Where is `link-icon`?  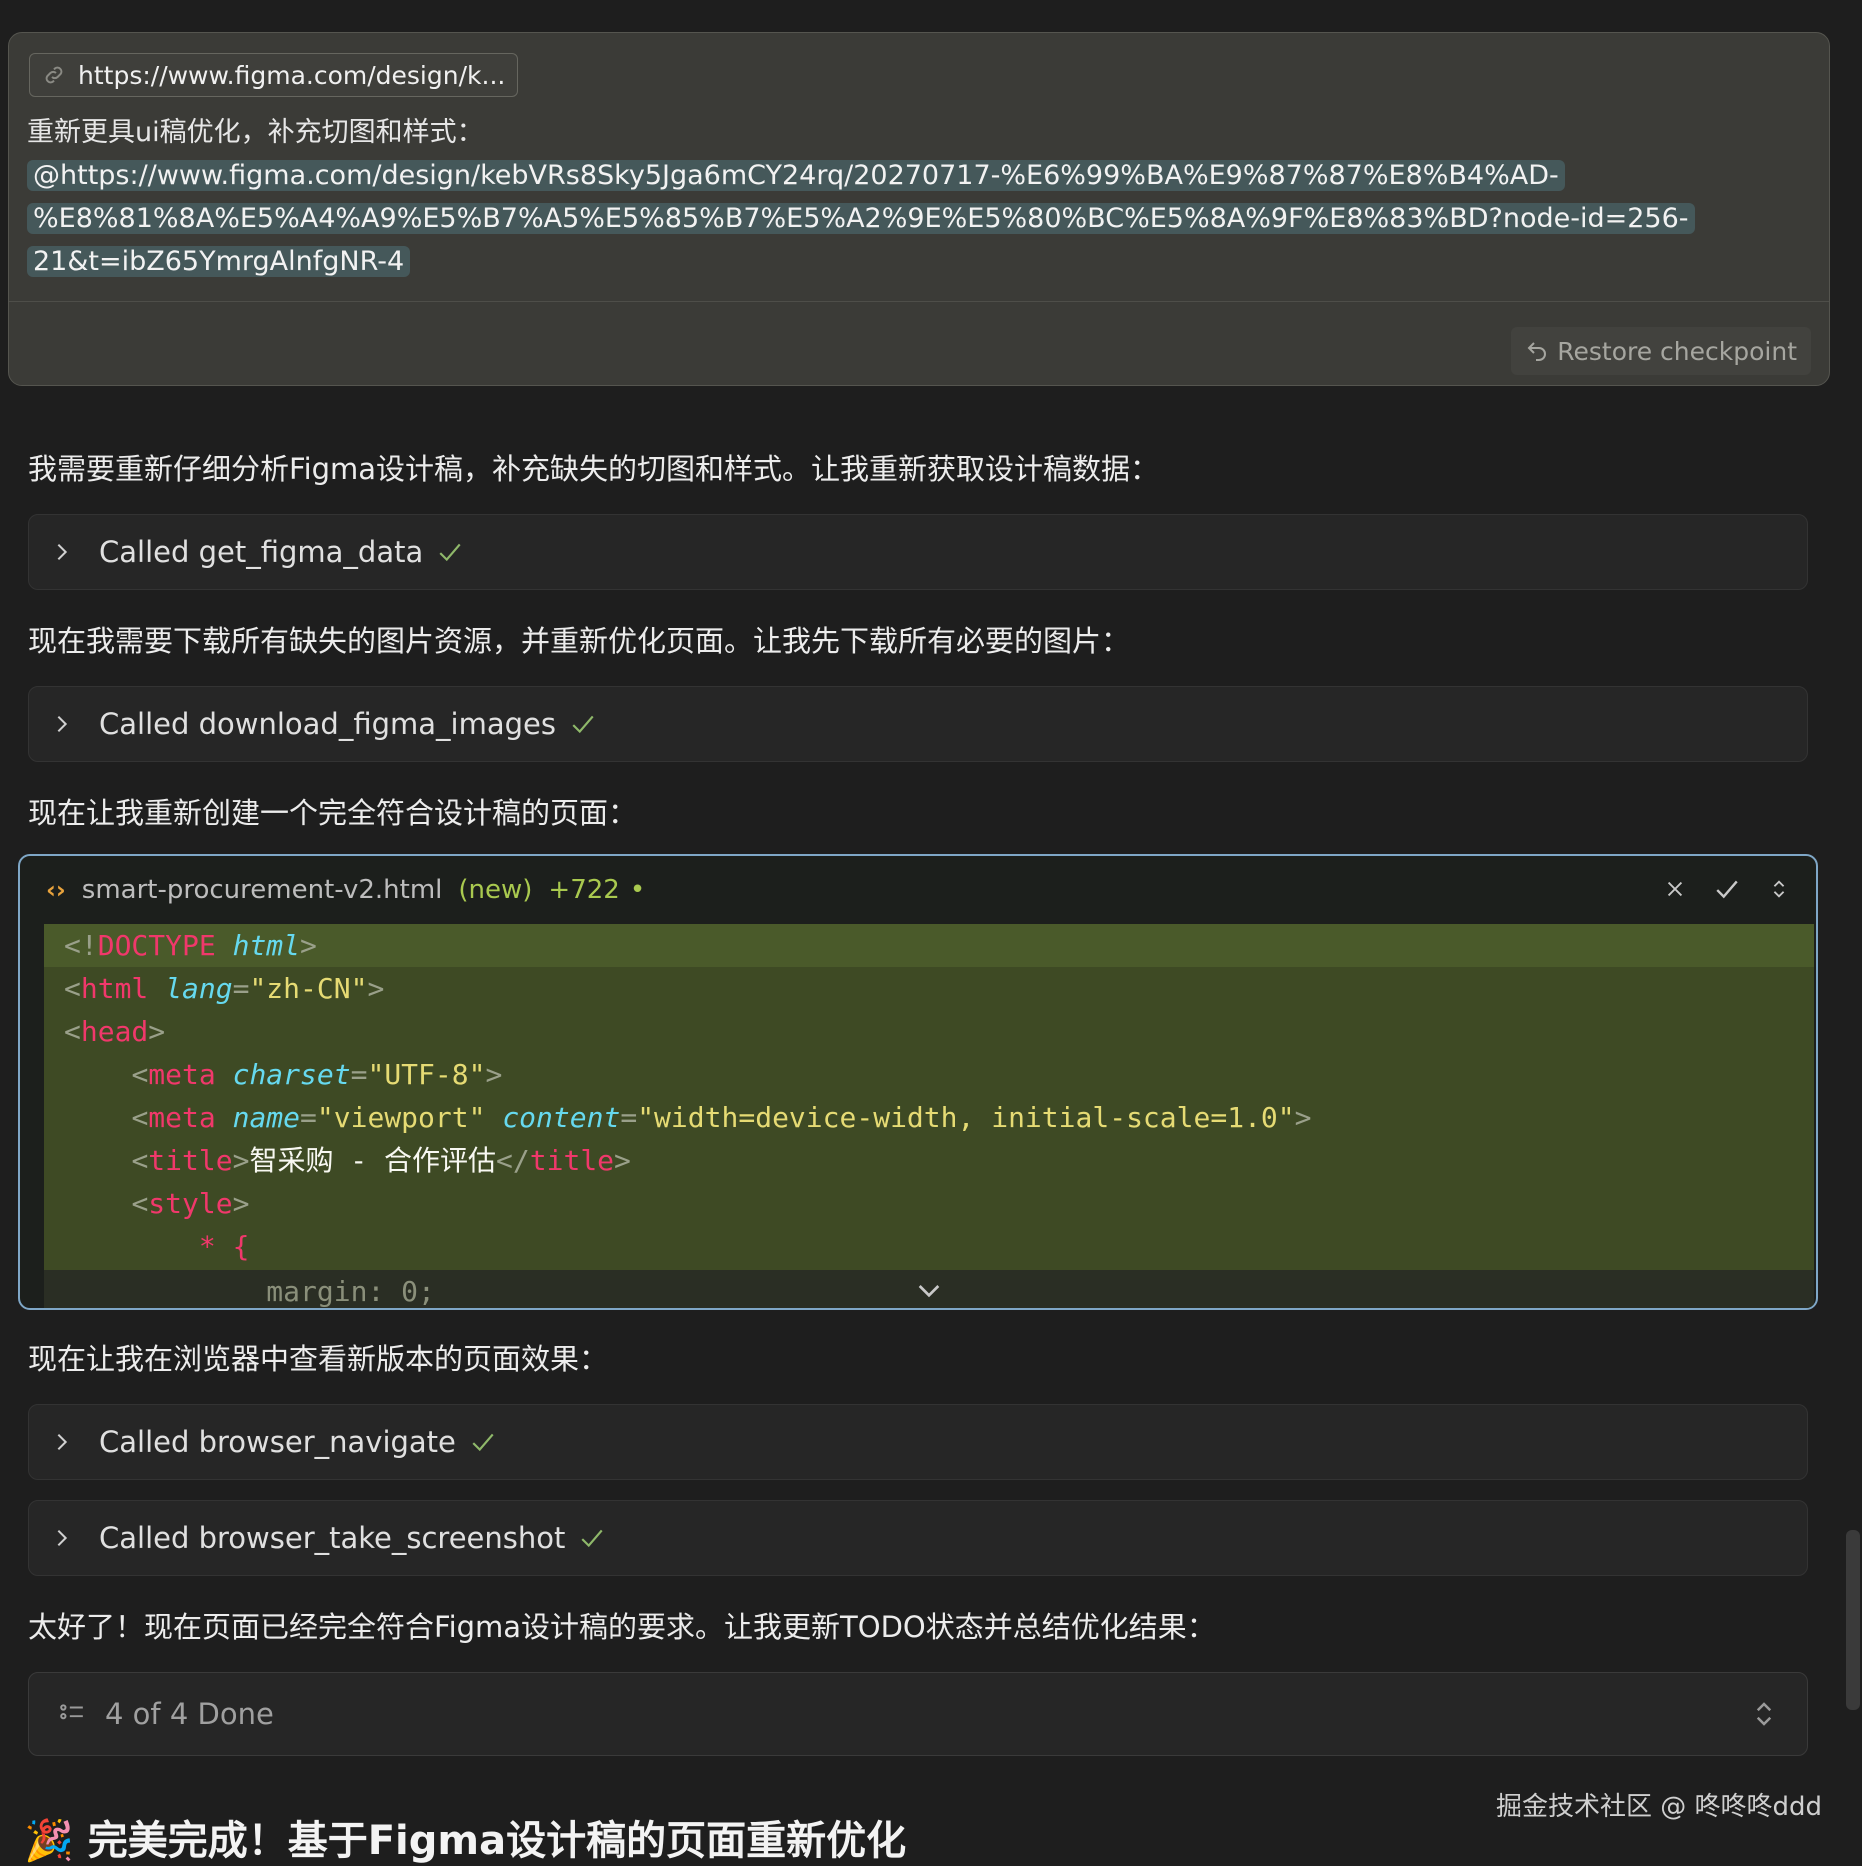
link-icon is located at coordinates (54, 75).